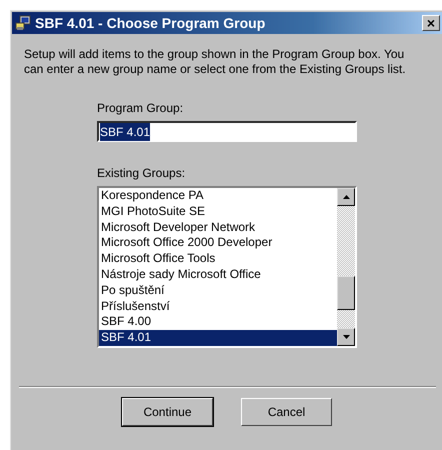  Describe the element at coordinates (218, 259) in the screenshot. I see `list-item: Microsoft Office Tools` at that location.